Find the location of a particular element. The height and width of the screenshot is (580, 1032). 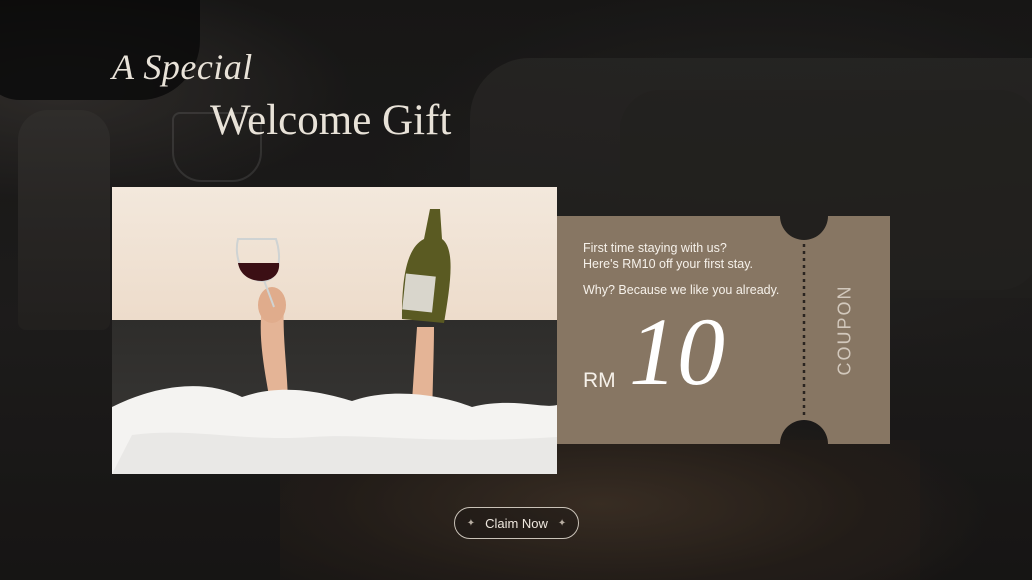

bottle-label is located at coordinates (419, 293).